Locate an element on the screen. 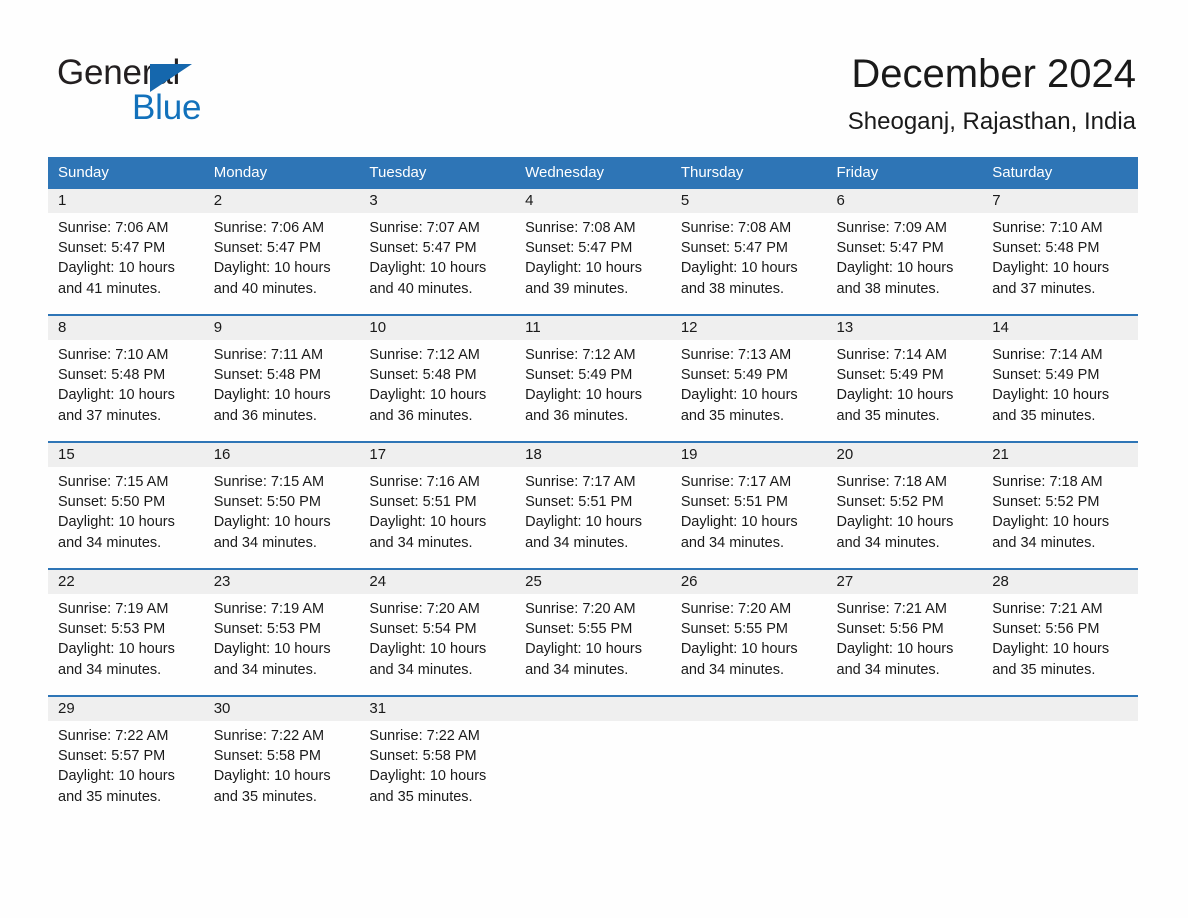  day-number: 2 is located at coordinates (281, 201).